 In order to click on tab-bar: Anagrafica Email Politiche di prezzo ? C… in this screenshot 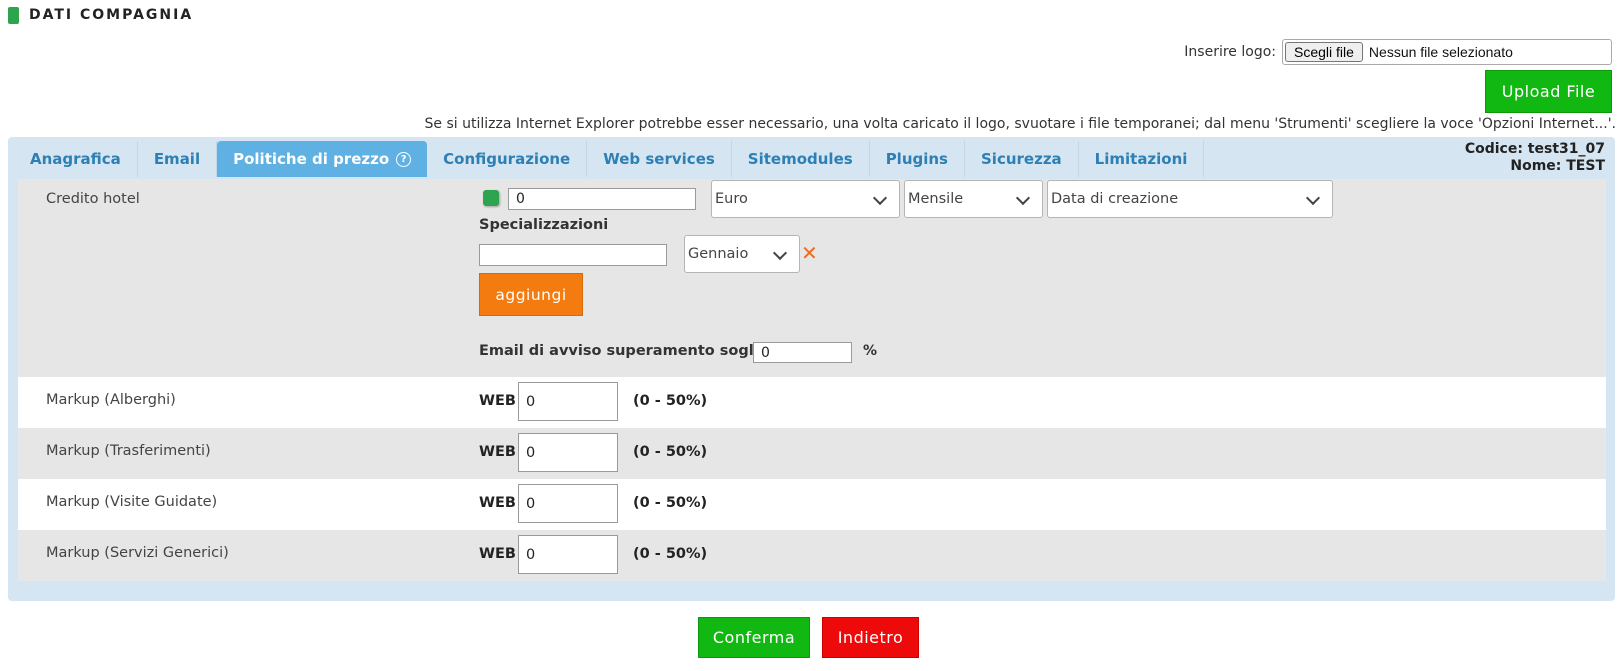, I will do `click(609, 159)`.